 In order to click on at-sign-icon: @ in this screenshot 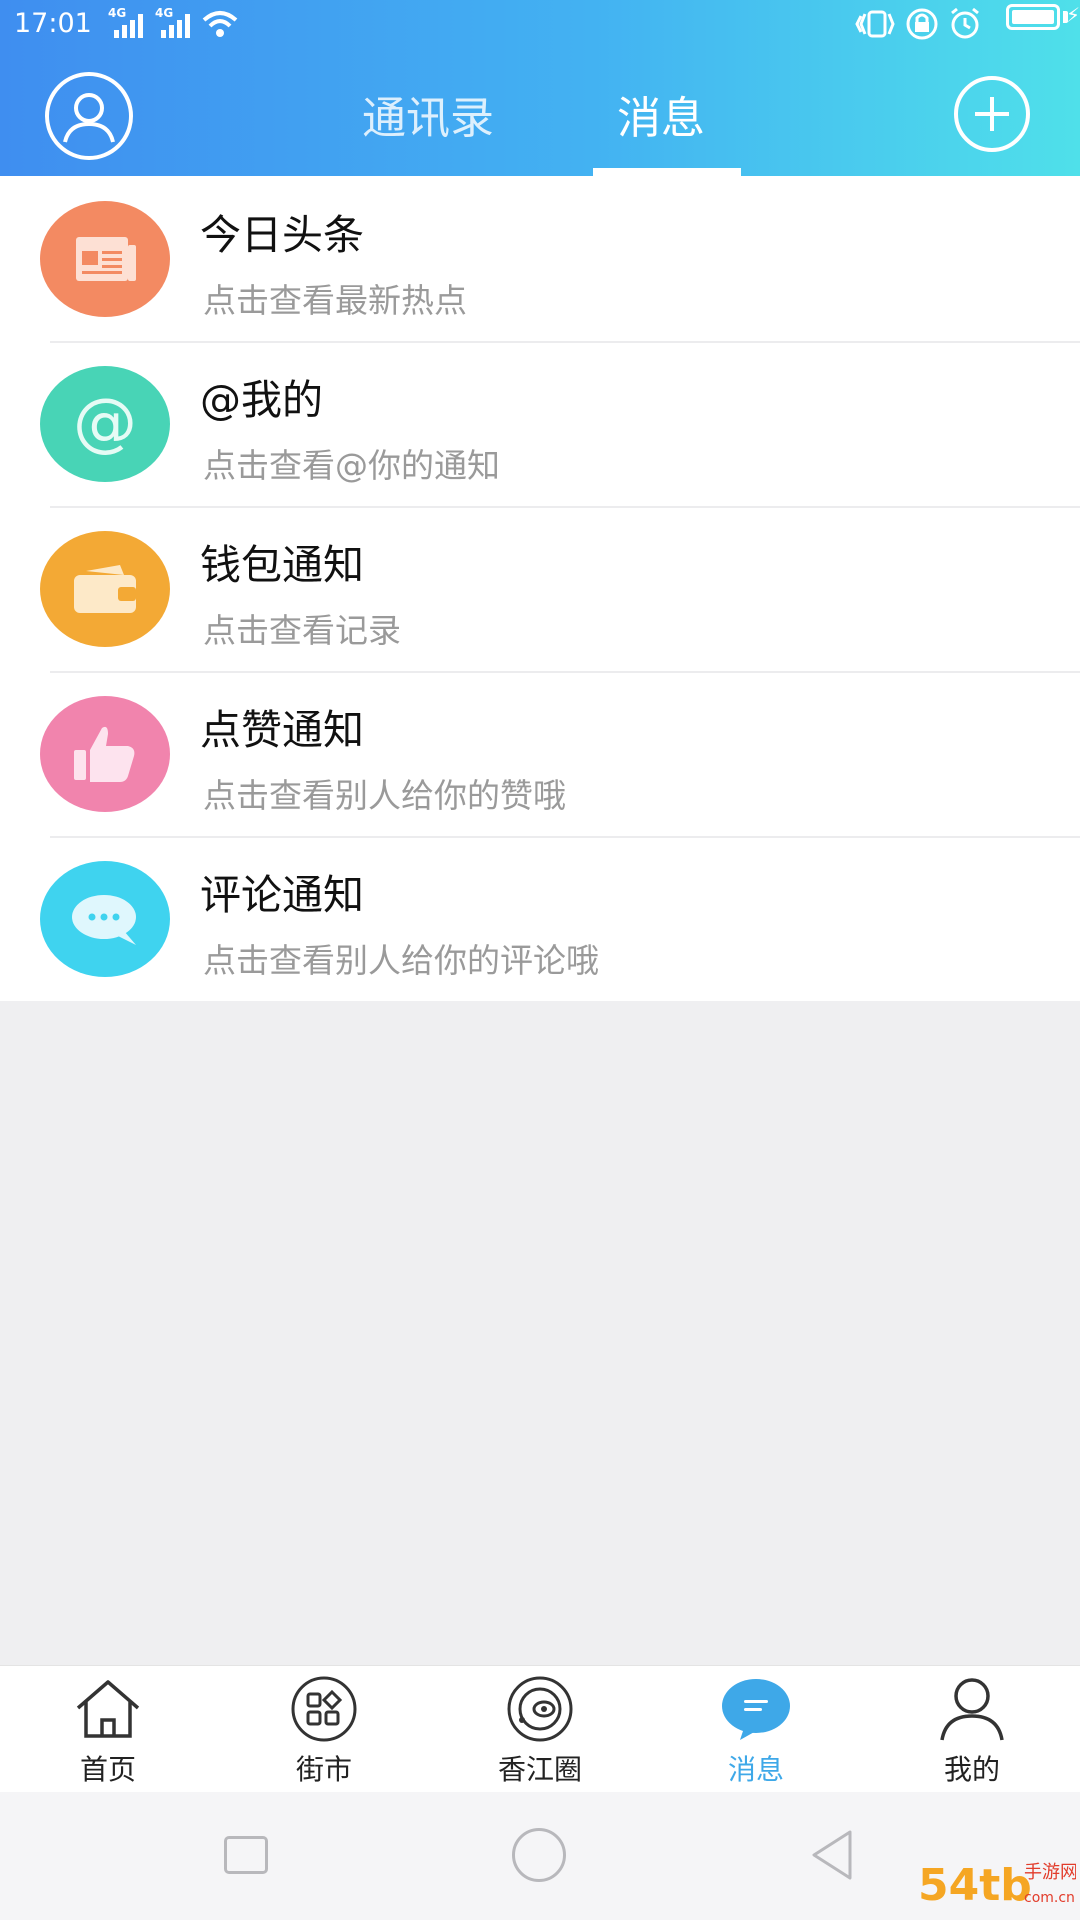, I will do `click(105, 424)`.